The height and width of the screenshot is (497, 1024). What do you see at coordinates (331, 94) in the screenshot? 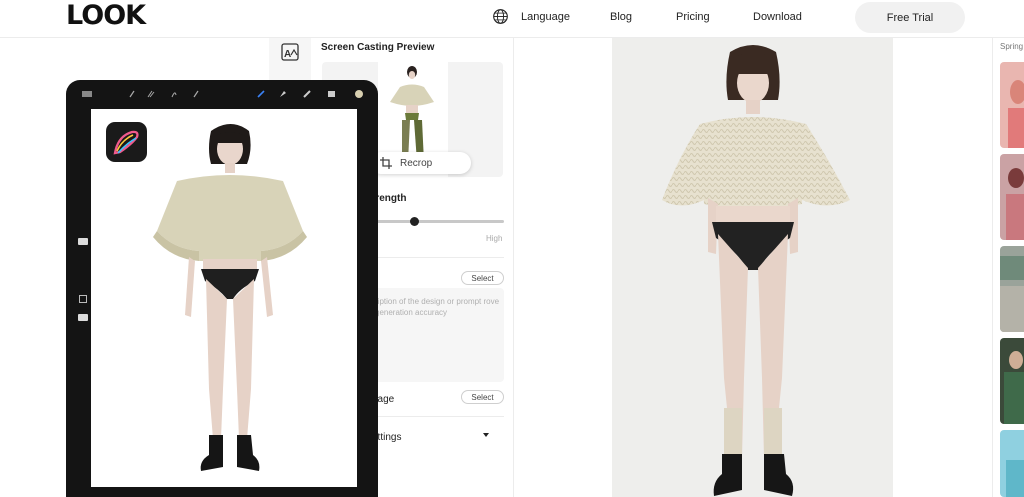
I see `layers-icon` at bounding box center [331, 94].